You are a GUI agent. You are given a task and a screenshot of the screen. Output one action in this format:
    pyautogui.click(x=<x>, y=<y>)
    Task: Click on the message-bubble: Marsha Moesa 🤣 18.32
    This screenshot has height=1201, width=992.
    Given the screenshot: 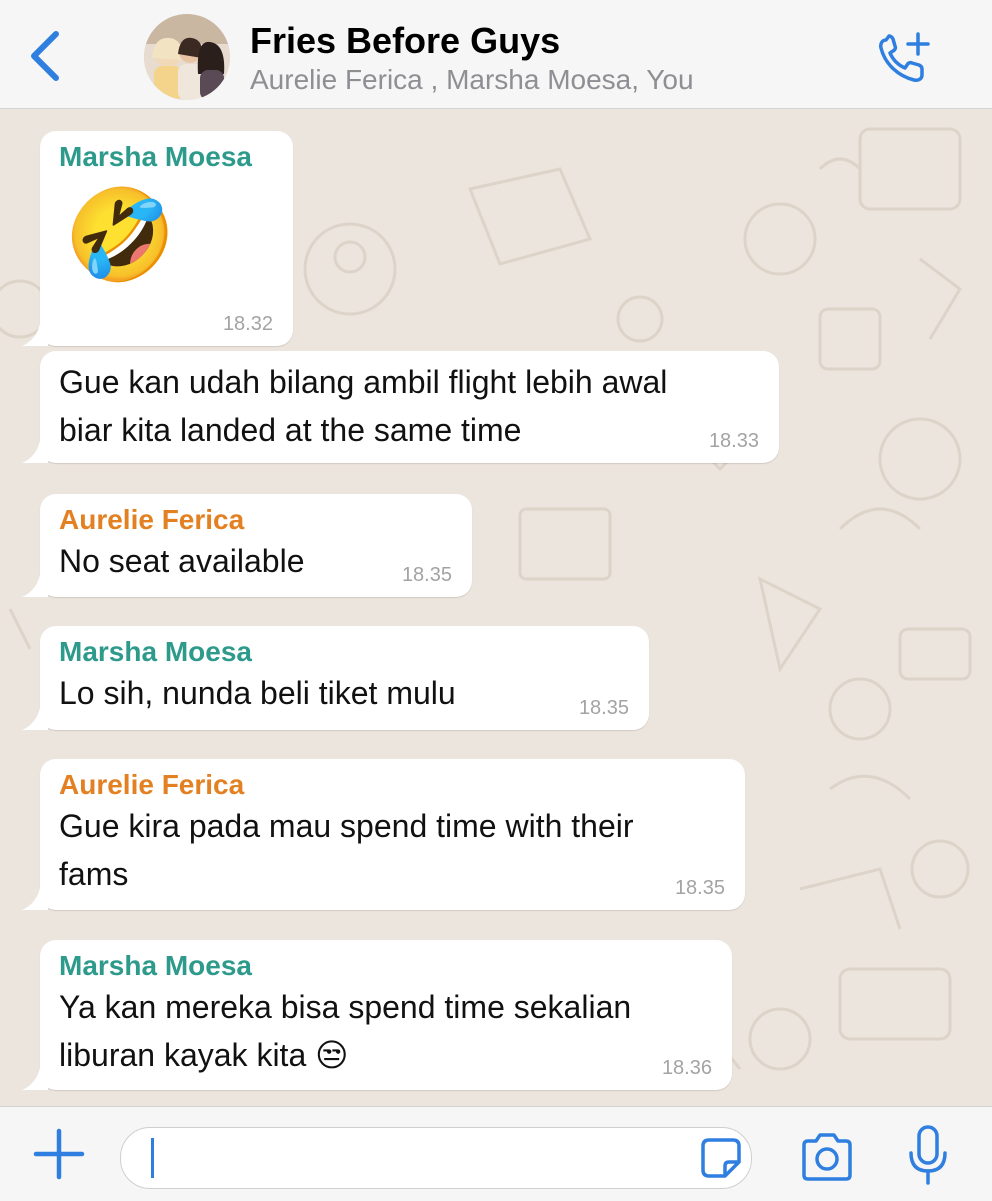 What is the action you would take?
    pyautogui.click(x=157, y=238)
    